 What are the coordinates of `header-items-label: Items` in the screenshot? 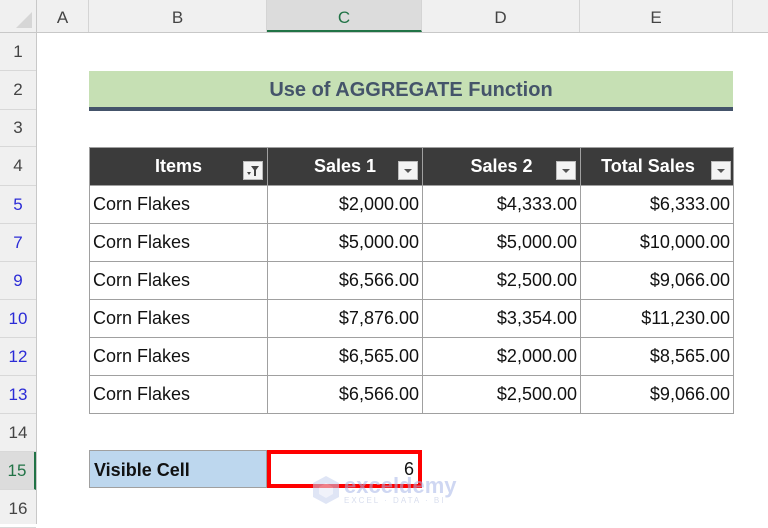 It's located at (178, 166).